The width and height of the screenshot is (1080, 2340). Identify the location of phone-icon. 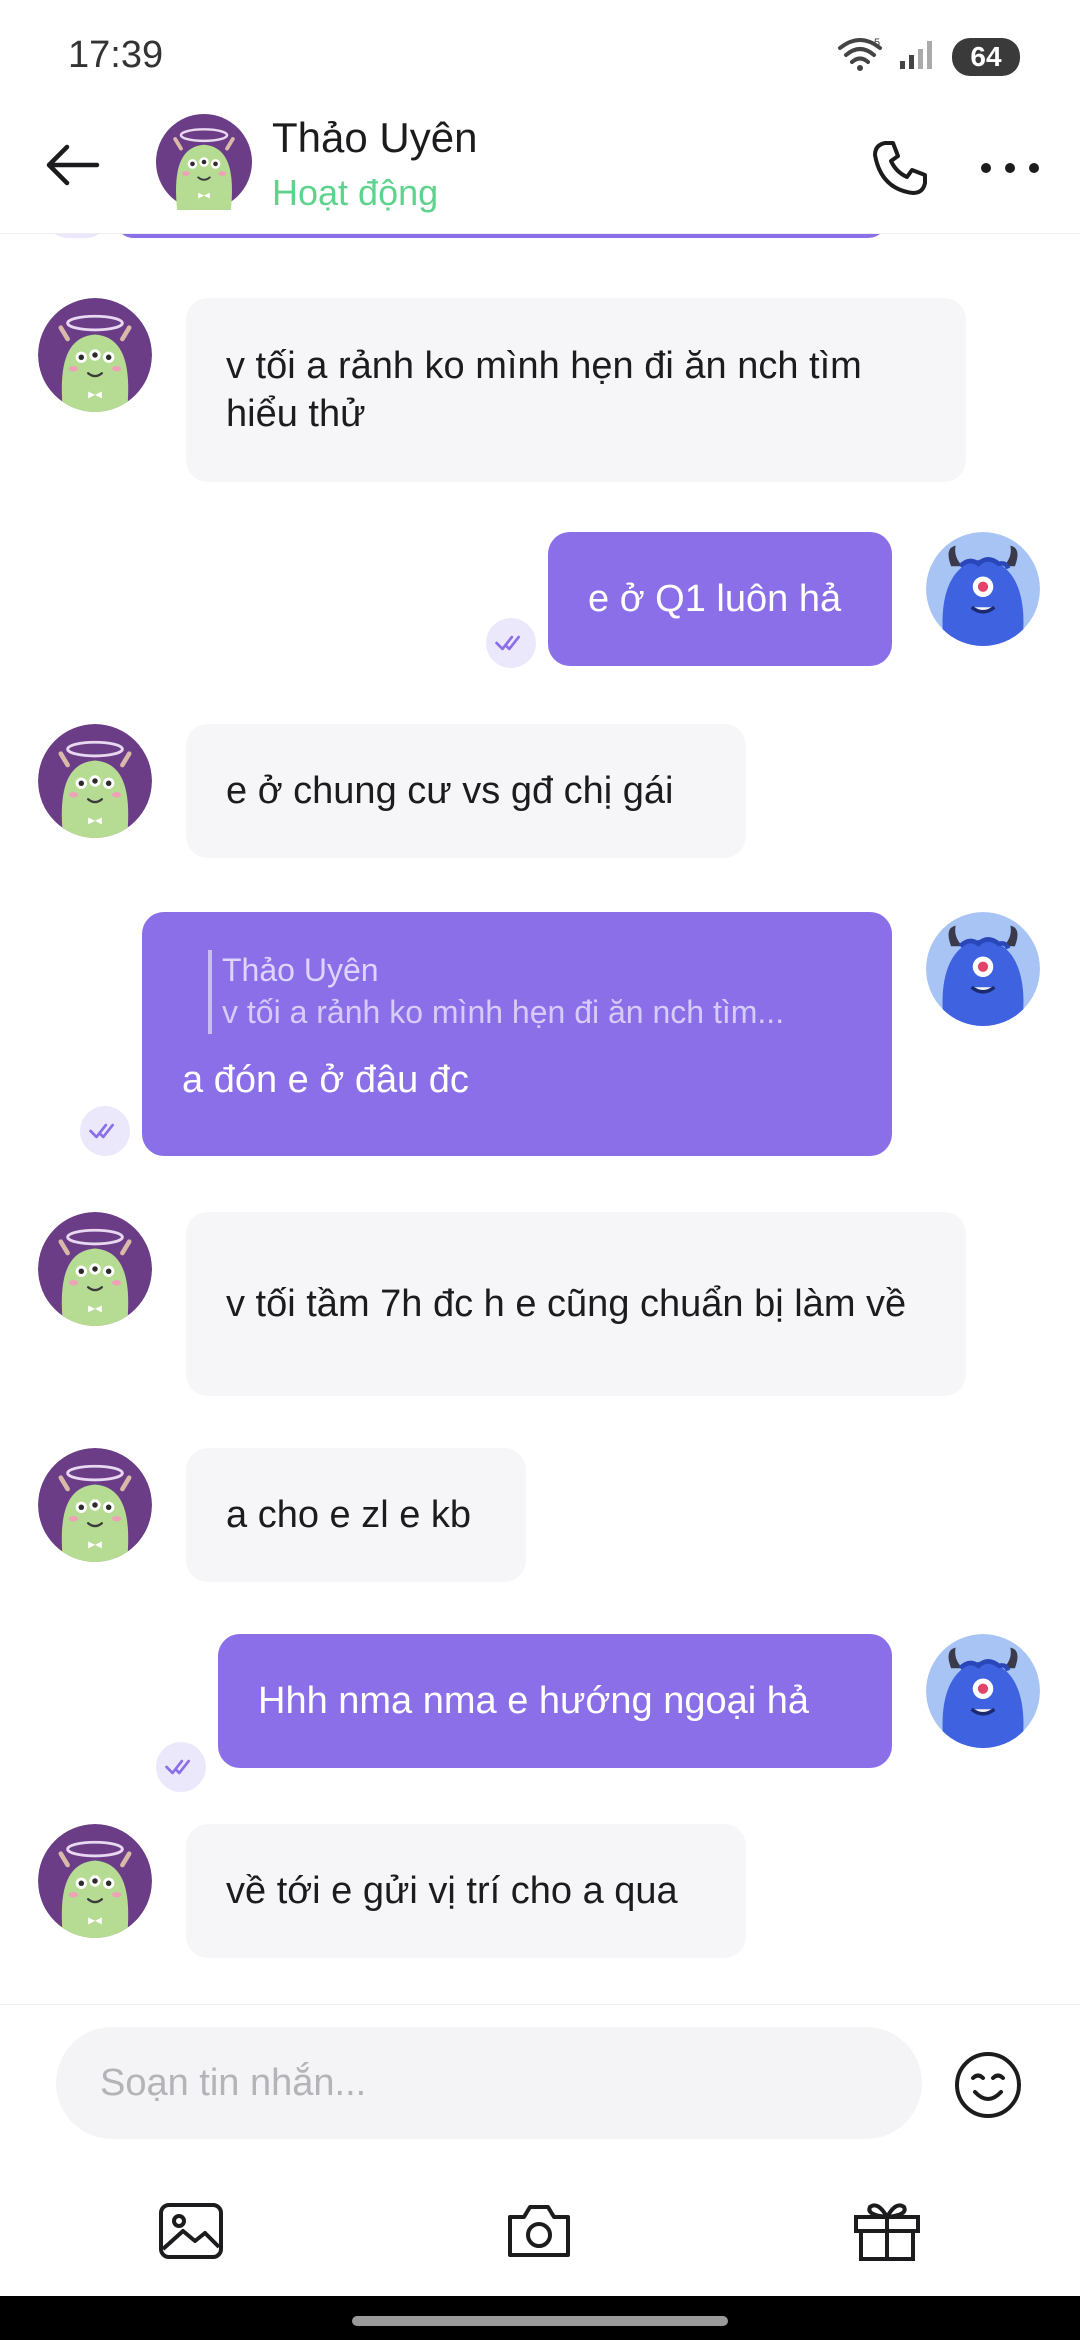
(900, 170).